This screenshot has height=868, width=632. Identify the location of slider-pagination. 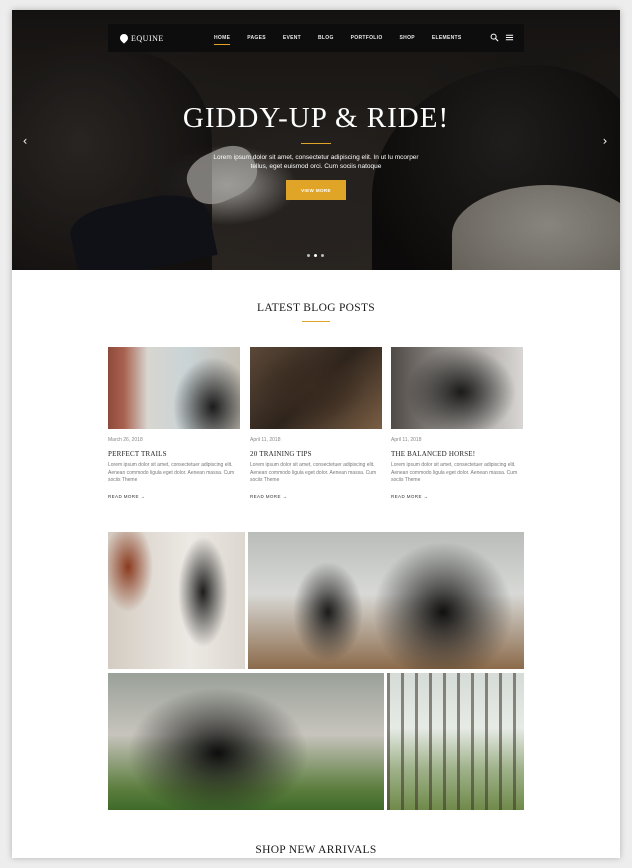
(315, 255).